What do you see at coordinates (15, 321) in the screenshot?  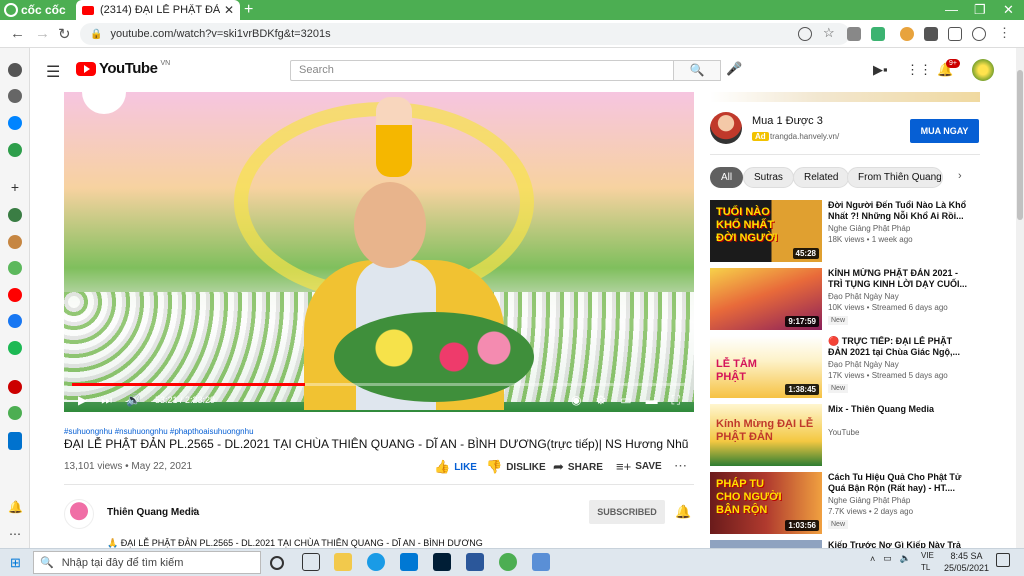 I see `facebook-icon` at bounding box center [15, 321].